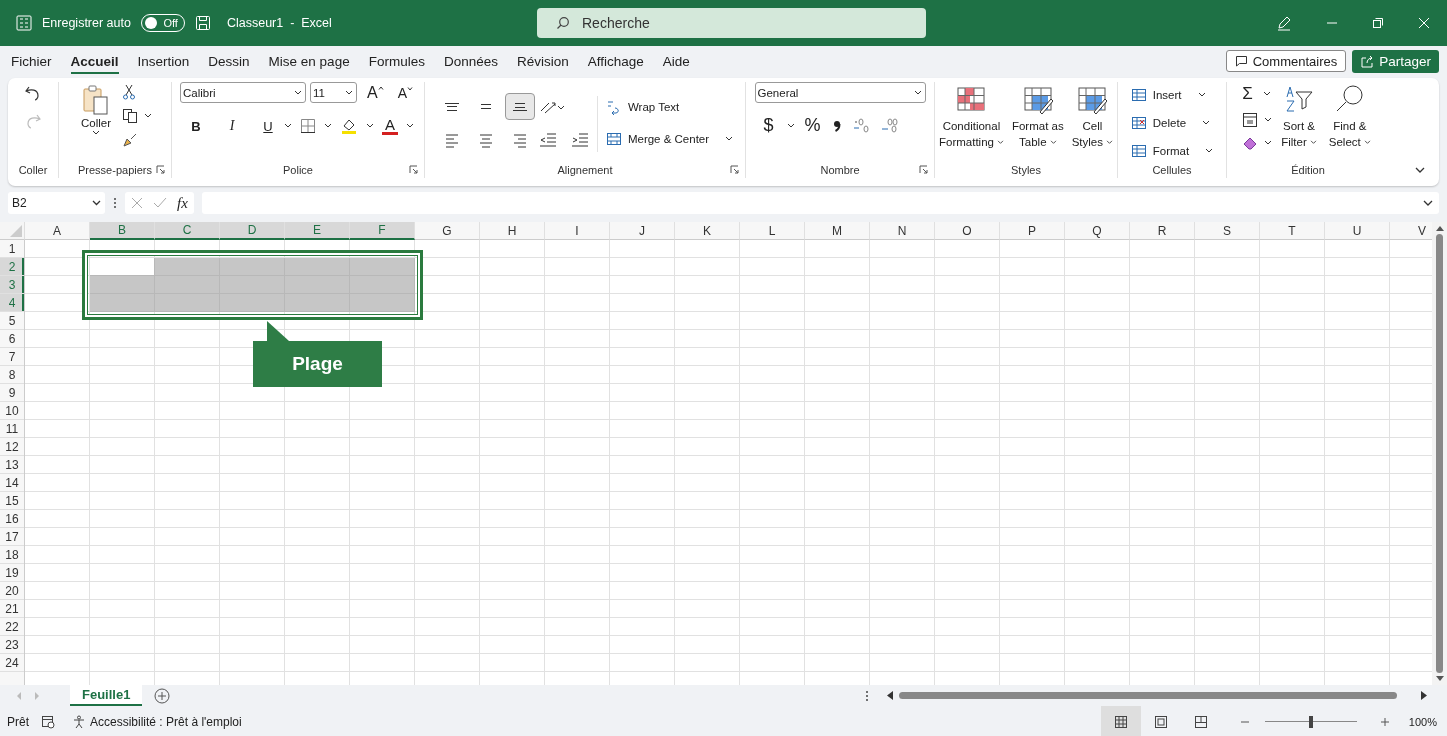  What do you see at coordinates (1310, 721) in the screenshot?
I see `zoom-slider-thumb` at bounding box center [1310, 721].